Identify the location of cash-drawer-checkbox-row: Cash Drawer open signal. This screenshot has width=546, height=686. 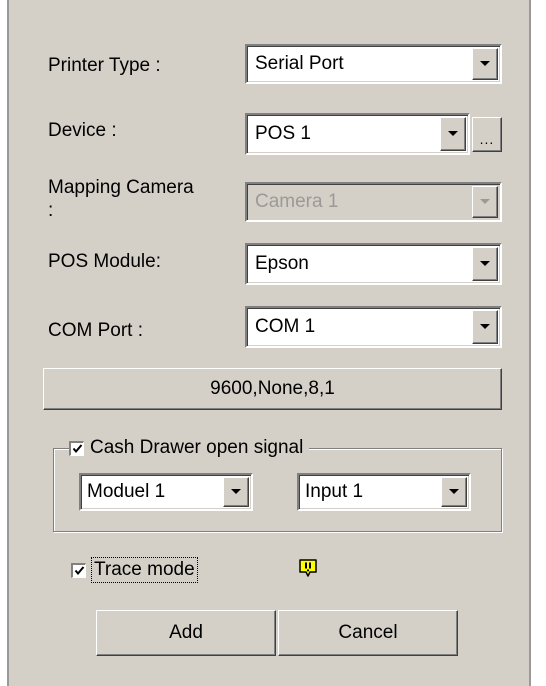
(189, 448).